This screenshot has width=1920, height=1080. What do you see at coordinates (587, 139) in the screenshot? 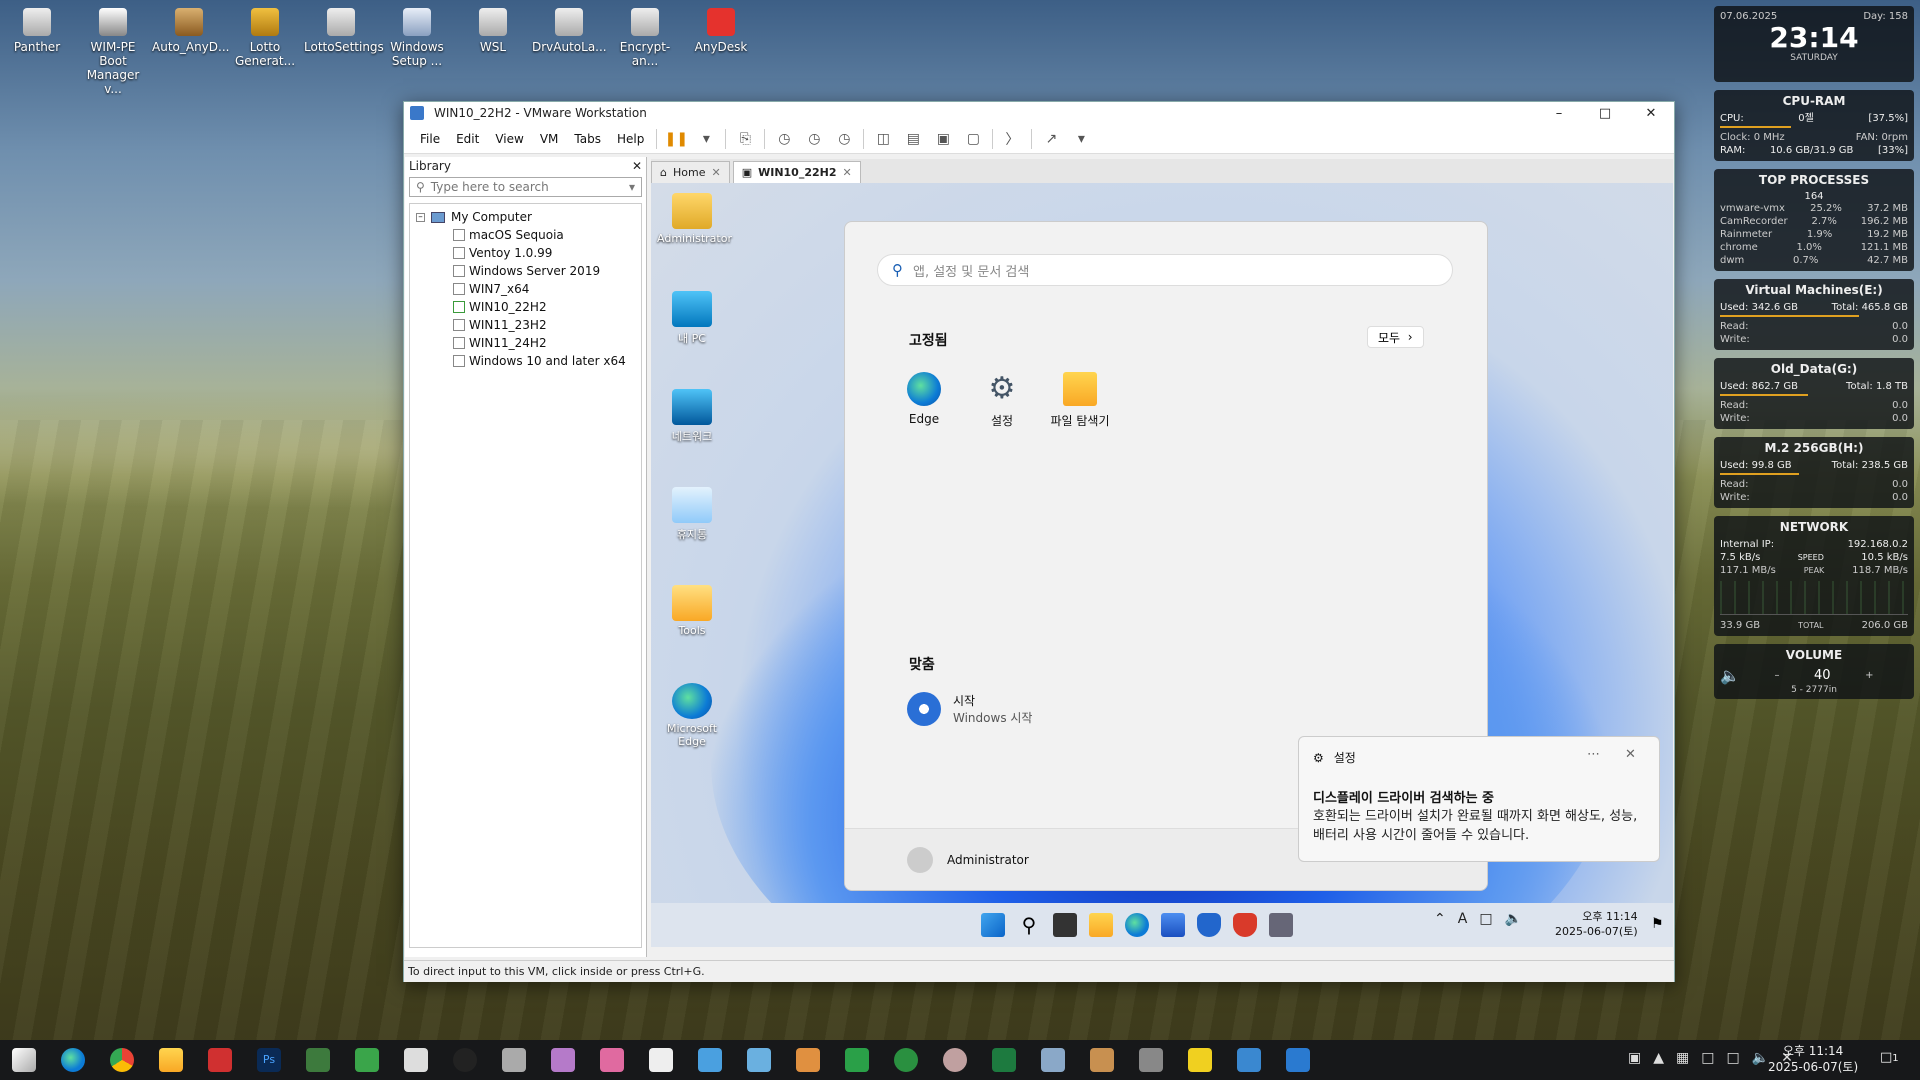
I see `menu-tabs: Tabs` at bounding box center [587, 139].